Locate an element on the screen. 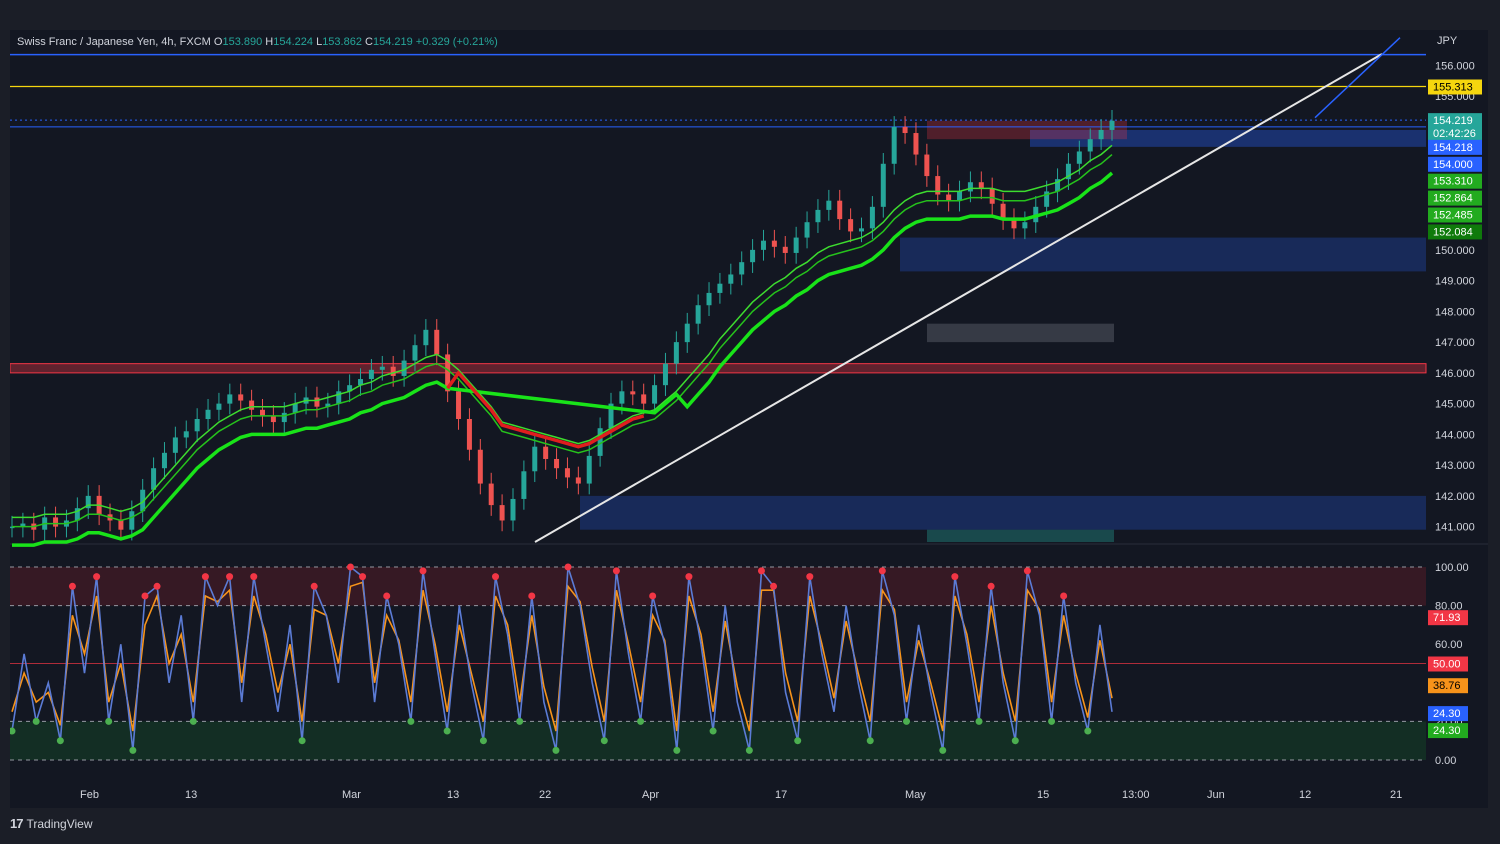 Image resolution: width=1500 pixels, height=844 pixels. premium-zone is located at coordinates (1027, 130).